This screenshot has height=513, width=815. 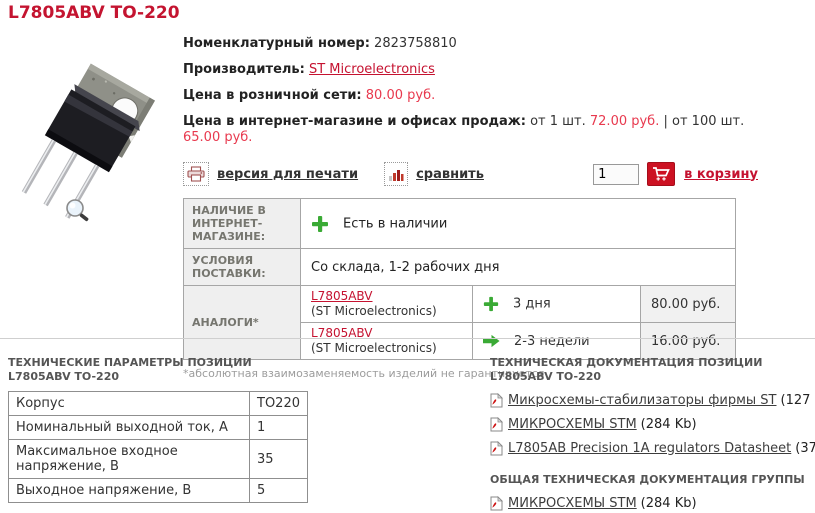 What do you see at coordinates (624, 121) in the screenshot?
I see `online-price1: 72.00 руб.` at bounding box center [624, 121].